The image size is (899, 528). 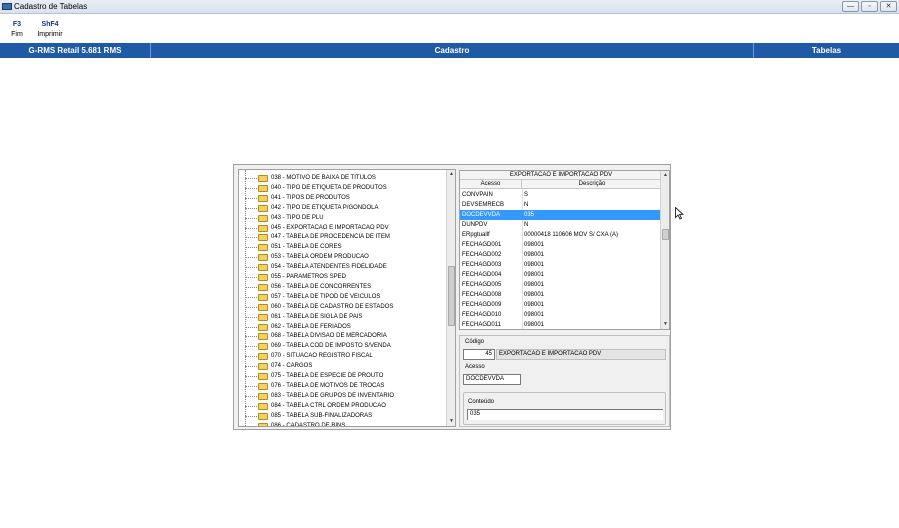 I want to click on tree-item: 075 - TABELA DE ESPECIE DE PROUTO, so click(x=344, y=376).